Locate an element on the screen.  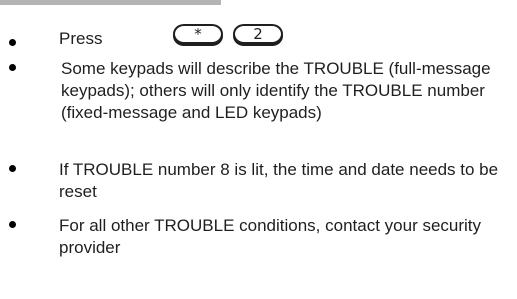
star-key-icon: * is located at coordinates (198, 34).